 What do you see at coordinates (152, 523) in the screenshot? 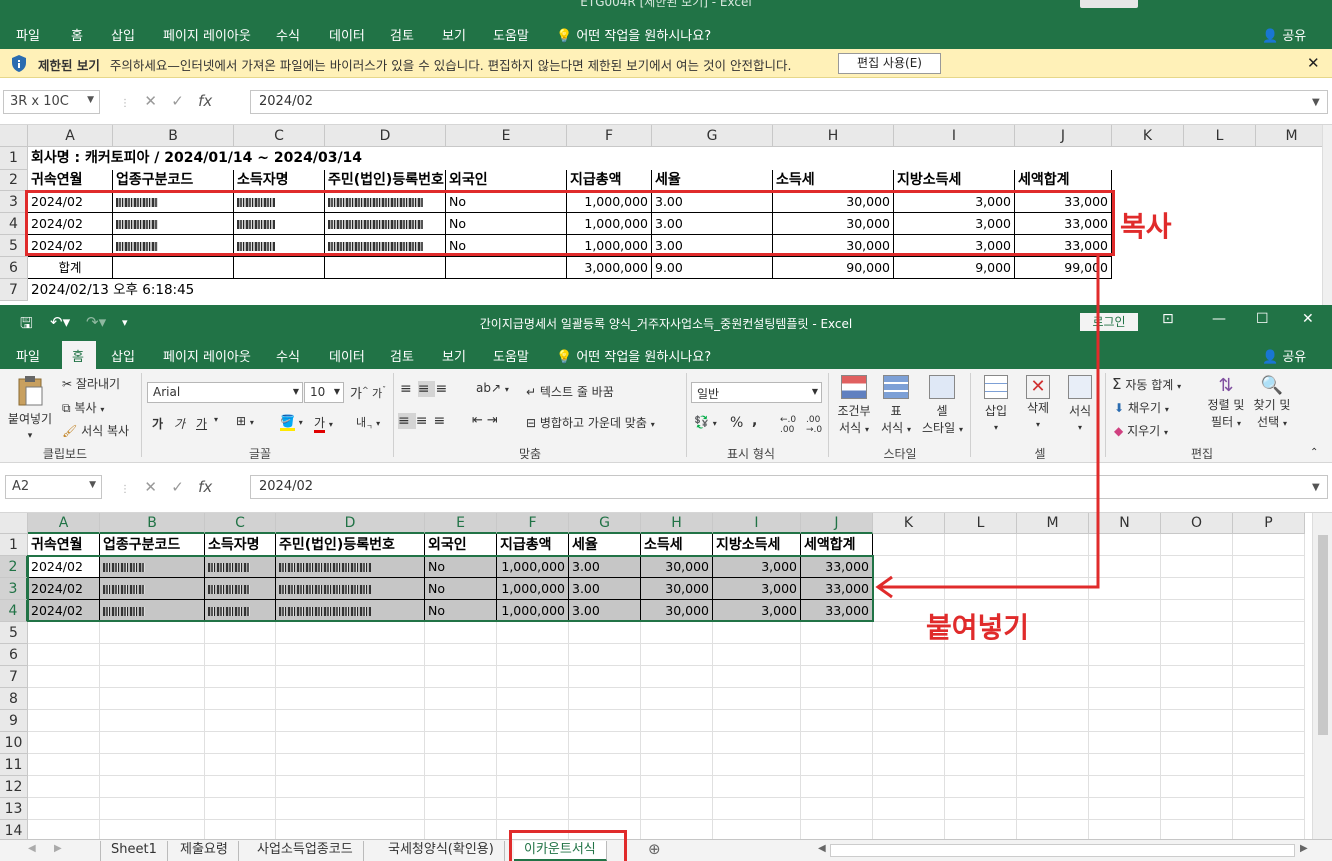
I see `col-header: B` at bounding box center [152, 523].